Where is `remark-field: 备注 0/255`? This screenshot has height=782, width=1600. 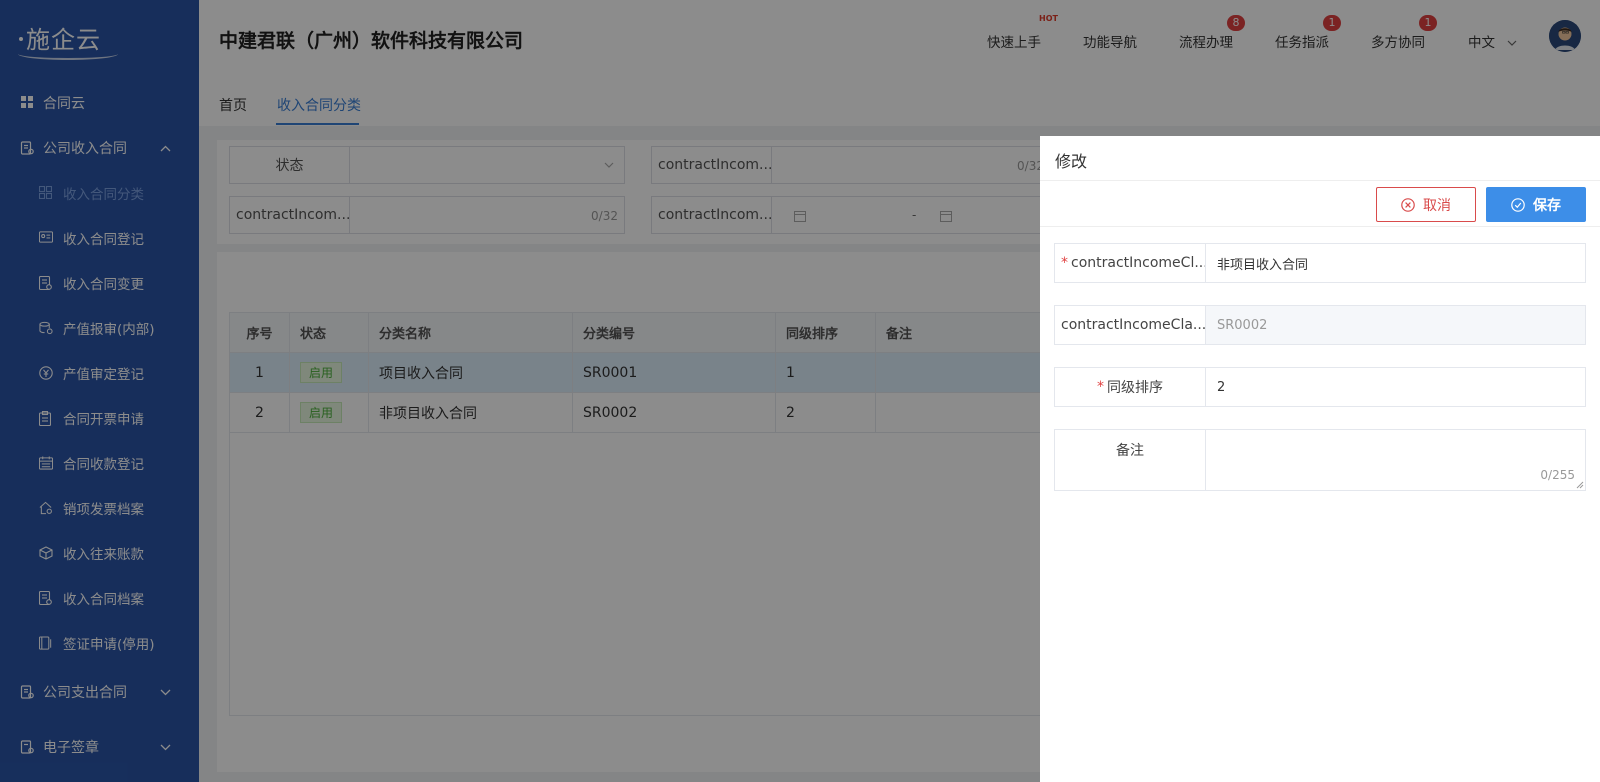
remark-field: 备注 0/255 is located at coordinates (1320, 460).